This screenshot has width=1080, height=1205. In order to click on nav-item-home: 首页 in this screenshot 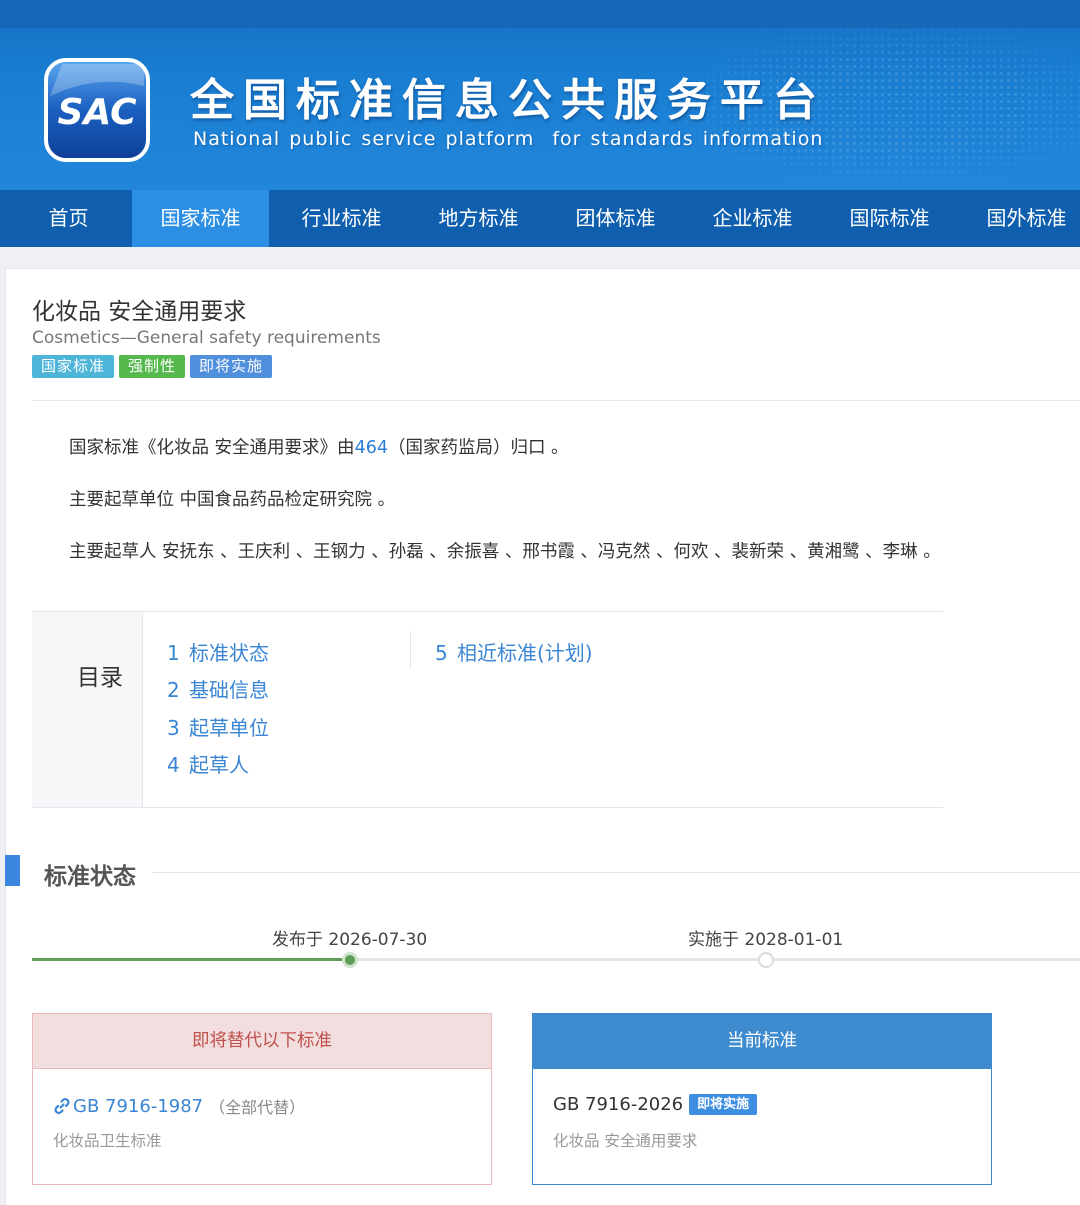, I will do `click(68, 218)`.